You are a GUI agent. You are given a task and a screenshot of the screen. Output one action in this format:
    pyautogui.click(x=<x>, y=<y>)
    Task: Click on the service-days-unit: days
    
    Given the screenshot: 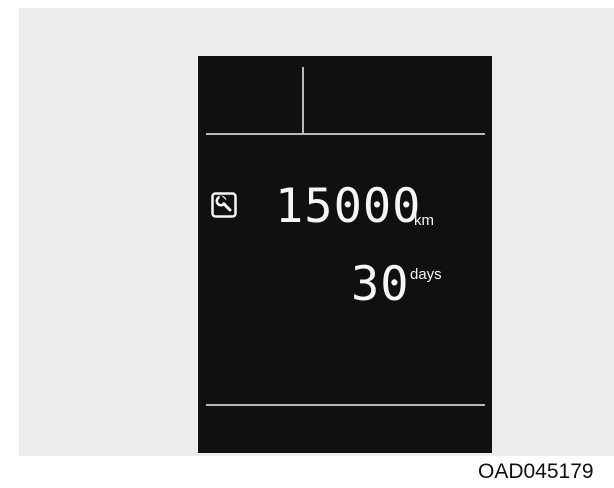 What is the action you would take?
    pyautogui.click(x=426, y=274)
    